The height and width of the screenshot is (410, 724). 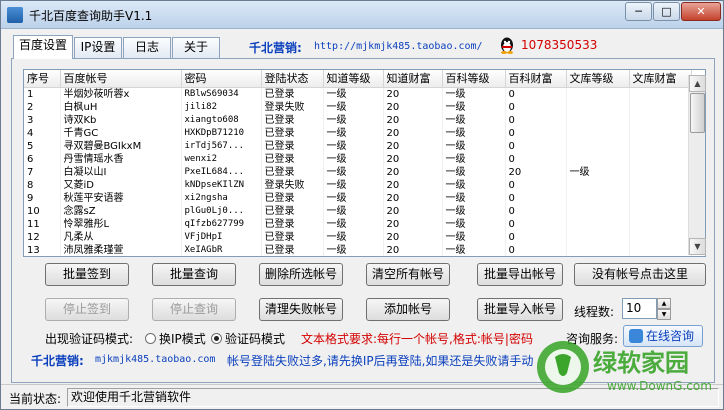 What do you see at coordinates (42, 79) in the screenshot?
I see `col-header-index: 序号` at bounding box center [42, 79].